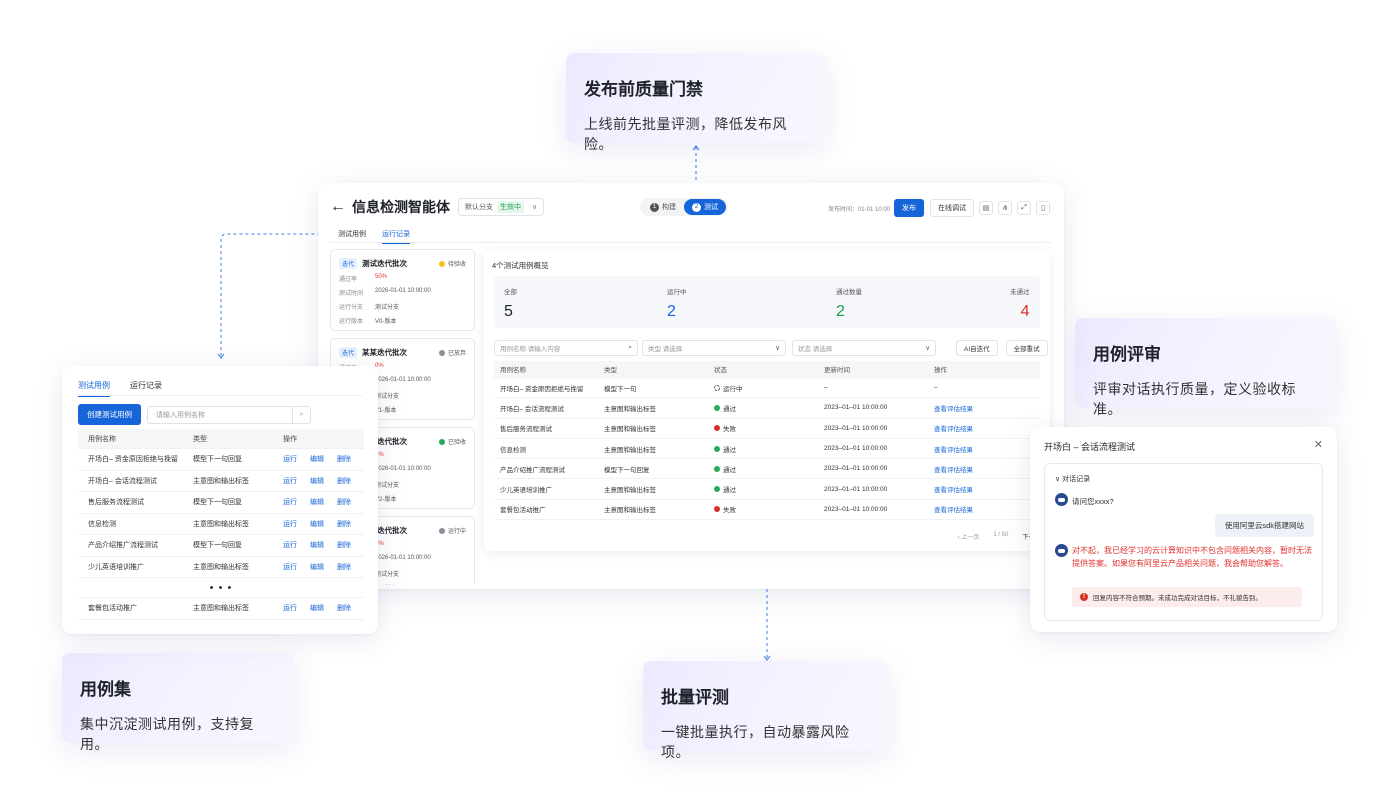 Image resolution: width=1400 pixels, height=806 pixels. Describe the element at coordinates (767, 369) in the screenshot. I see `table-header: 用例名称 类型 状态 更新时间 操作` at that location.